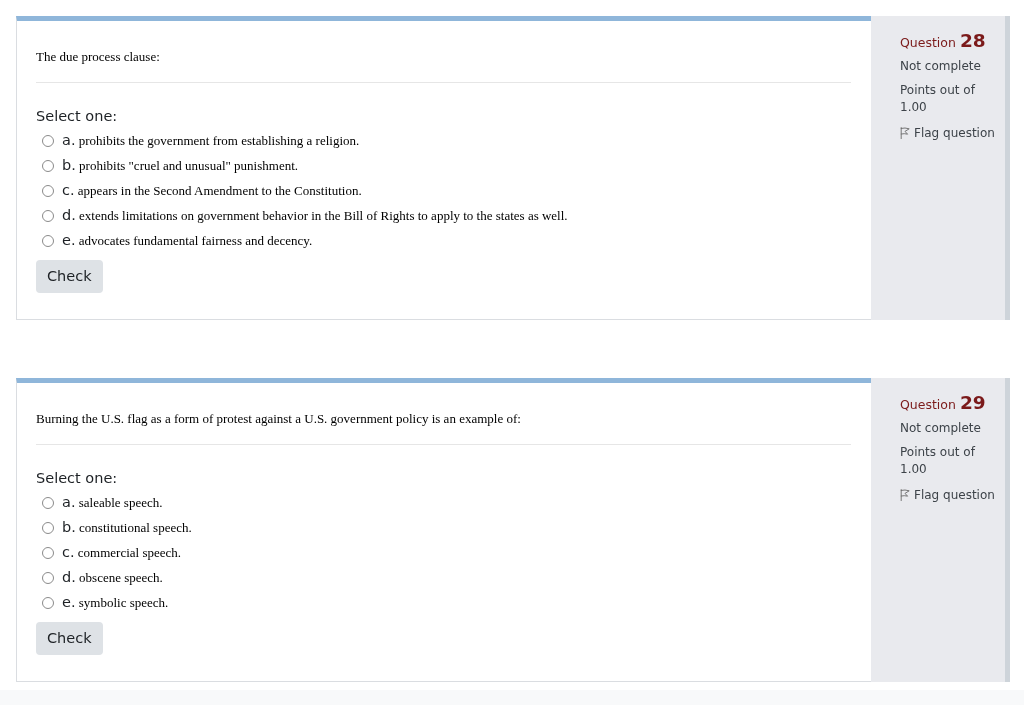  Describe the element at coordinates (211, 140) in the screenshot. I see `answer-option: a. prohibits the government from establishing a religion.` at that location.